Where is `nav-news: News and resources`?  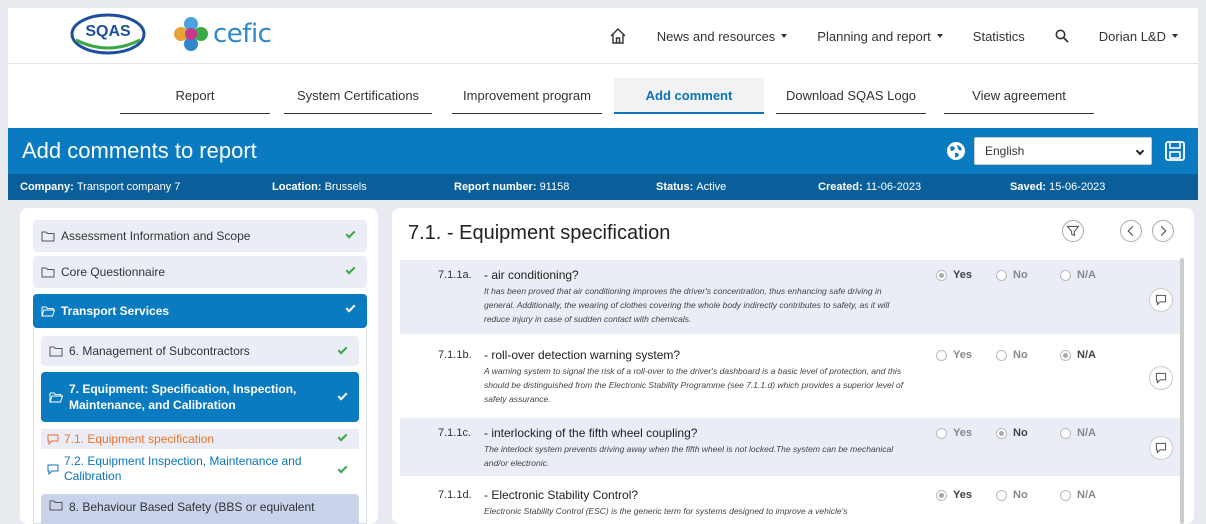 nav-news: News and resources is located at coordinates (722, 36).